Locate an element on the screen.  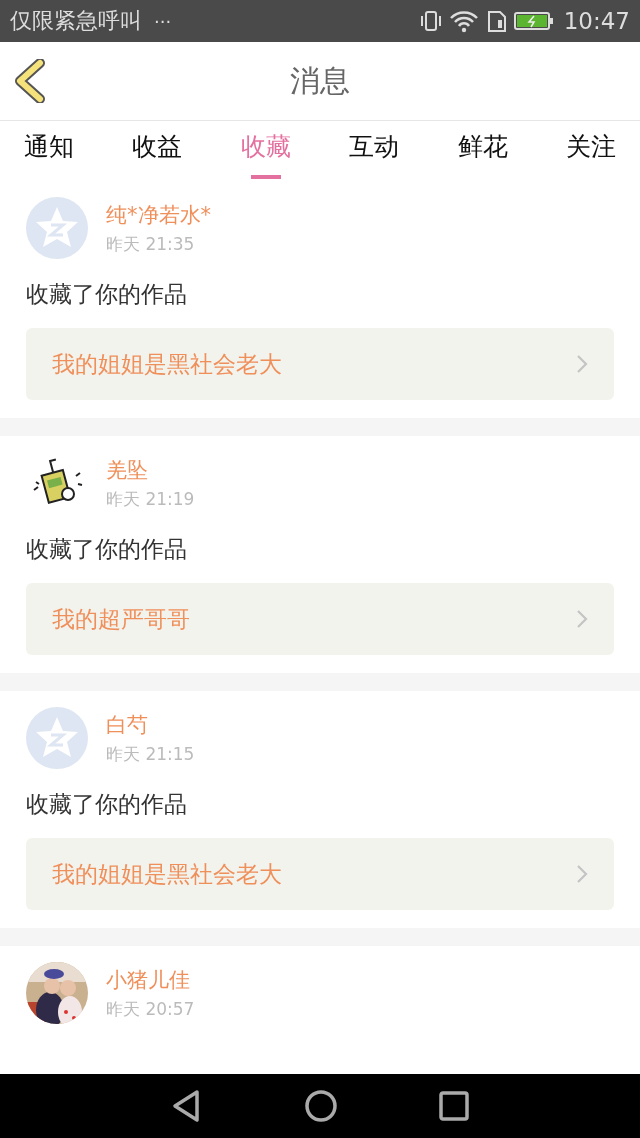
back-chevron-icon is located at coordinates (30, 81).